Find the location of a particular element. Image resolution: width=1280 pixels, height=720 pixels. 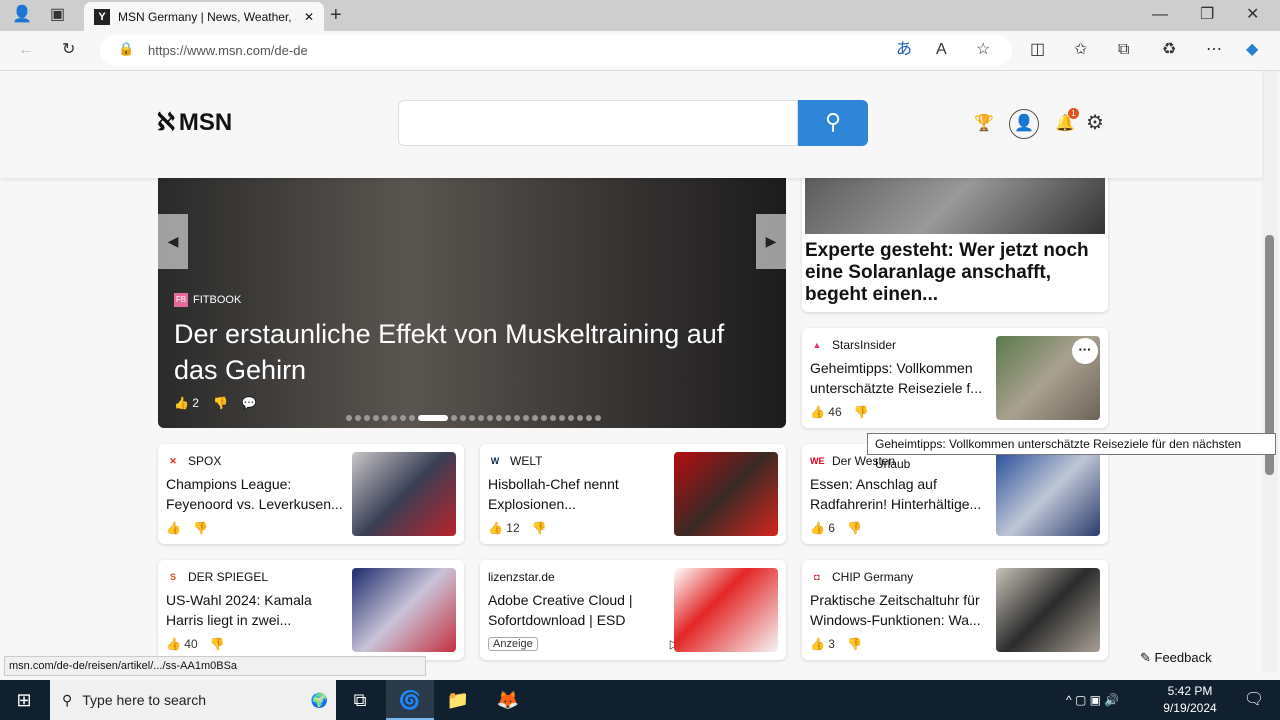

notification-center-icon: 🗨 is located at coordinates (1254, 700).